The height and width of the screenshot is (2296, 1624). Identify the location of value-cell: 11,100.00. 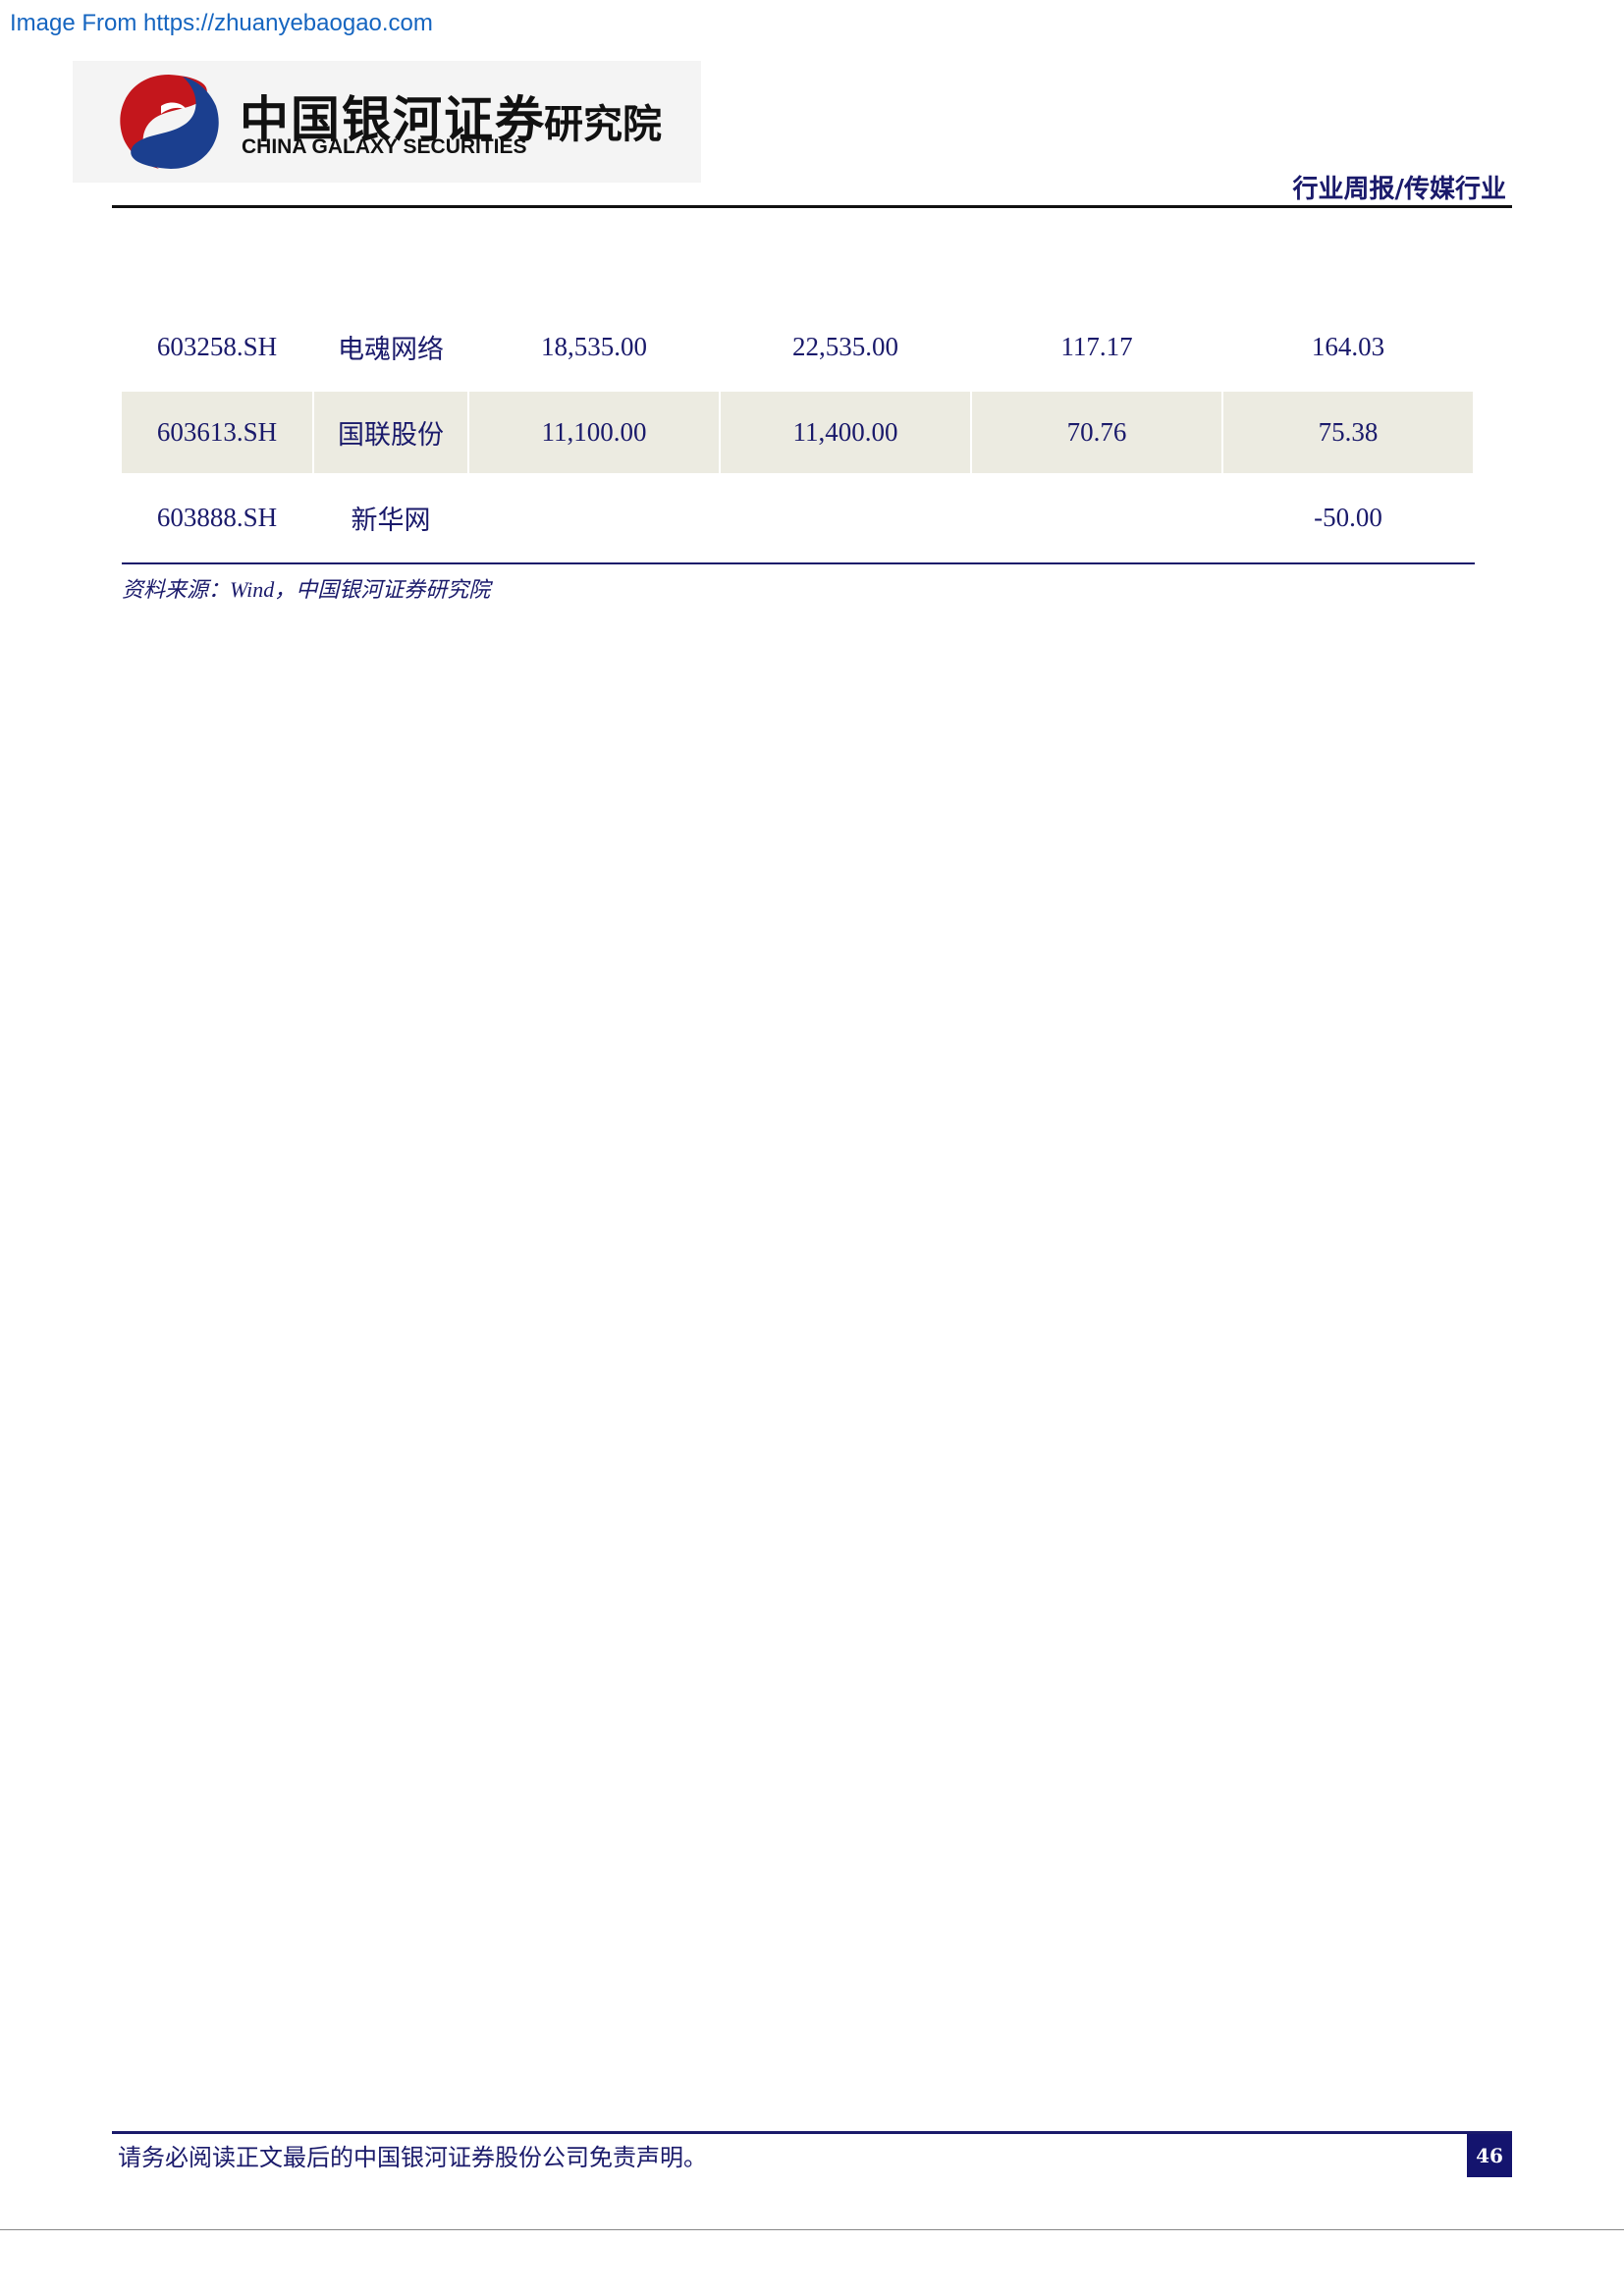
(594, 433).